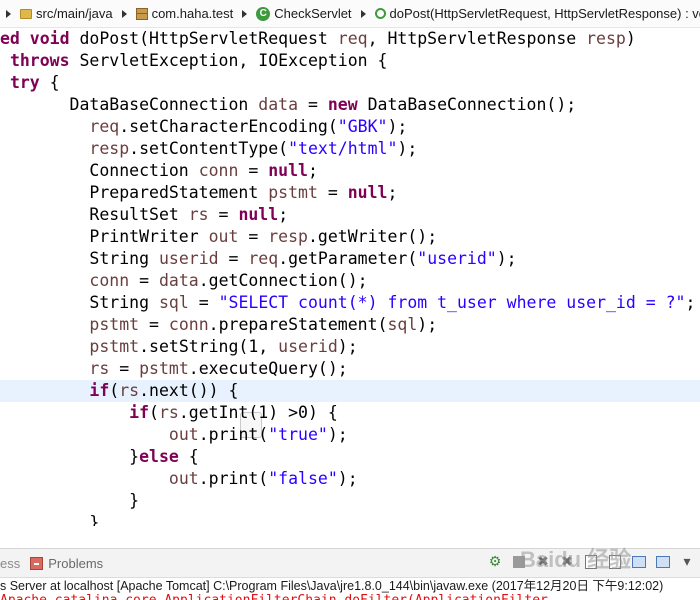  I want to click on code-text: String, so click(79, 258).